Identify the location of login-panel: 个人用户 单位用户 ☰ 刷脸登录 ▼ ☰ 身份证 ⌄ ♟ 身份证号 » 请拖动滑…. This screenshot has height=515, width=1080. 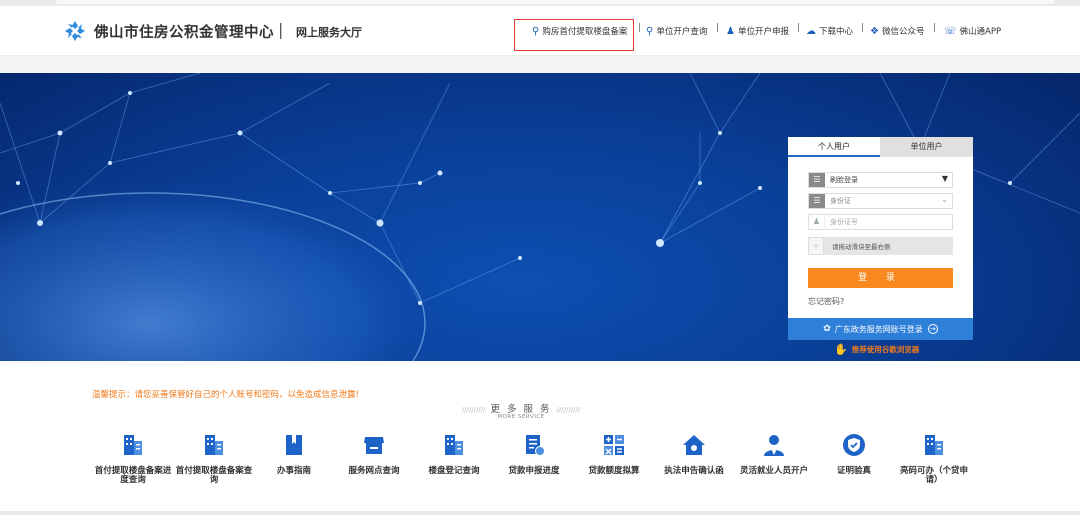
(880, 238).